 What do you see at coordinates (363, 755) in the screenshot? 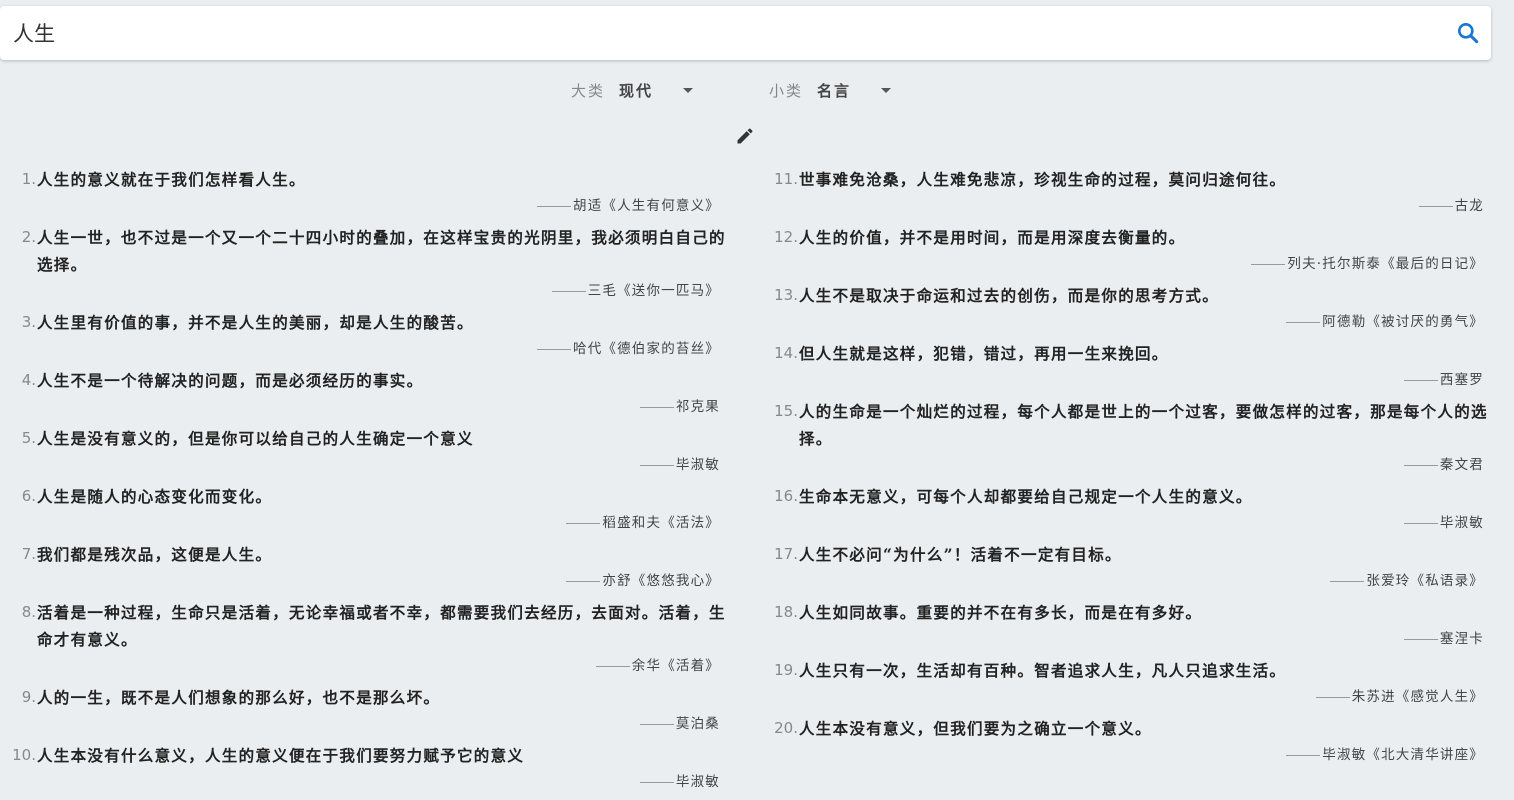
I see `quote-line: 10. 人生本没有什么意义，人生的意义便在于我们要努力赋予它的意义` at bounding box center [363, 755].